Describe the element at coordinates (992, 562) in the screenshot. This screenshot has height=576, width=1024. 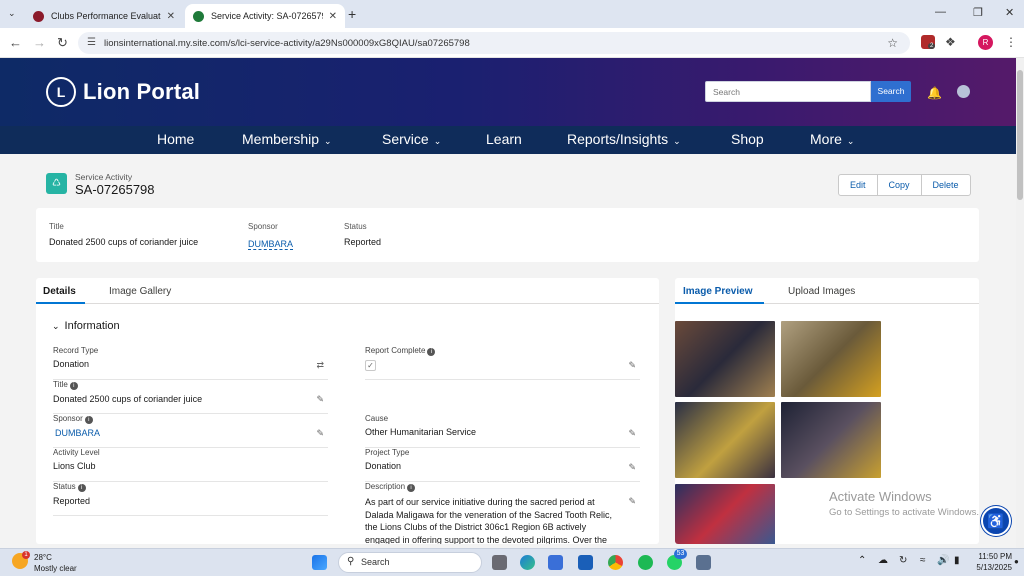
I see `taskbar-clock: 11:50 PM 5/13/2025` at that location.